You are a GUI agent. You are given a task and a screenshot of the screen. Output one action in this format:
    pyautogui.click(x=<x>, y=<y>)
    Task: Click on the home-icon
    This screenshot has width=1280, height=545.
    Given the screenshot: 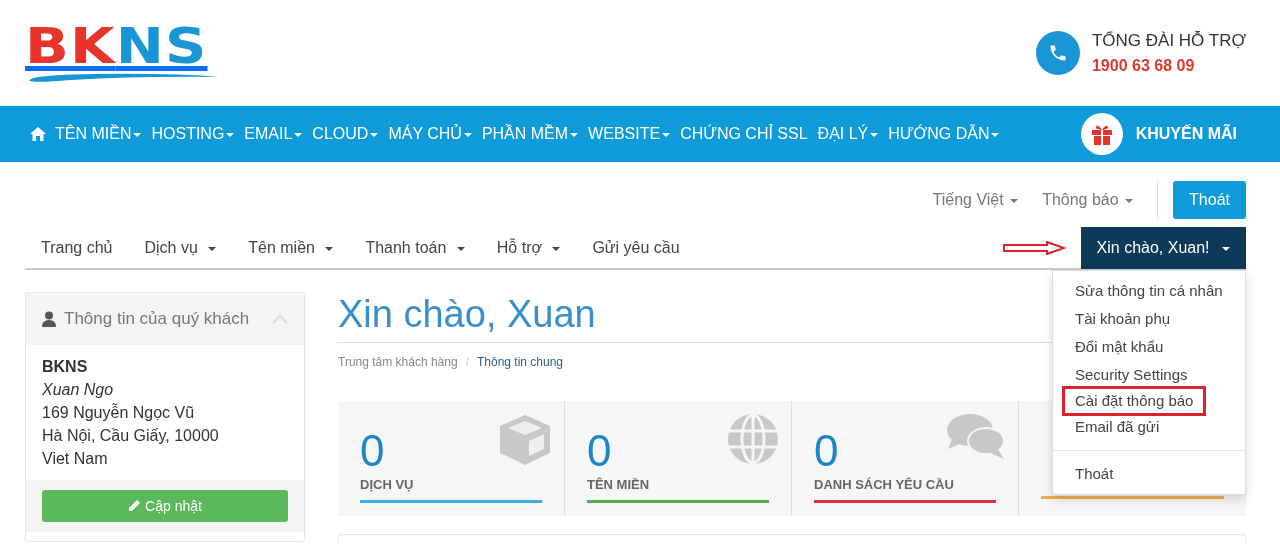 What is the action you would take?
    pyautogui.click(x=38, y=134)
    